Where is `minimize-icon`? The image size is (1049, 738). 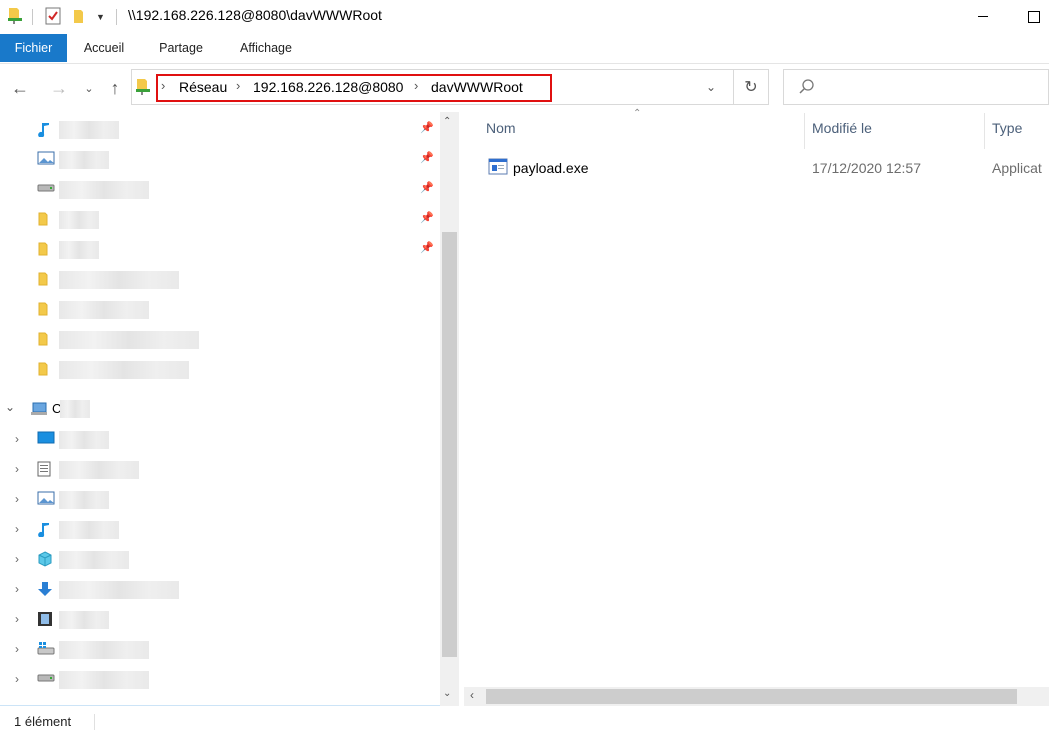
minimize-icon is located at coordinates (983, 16).